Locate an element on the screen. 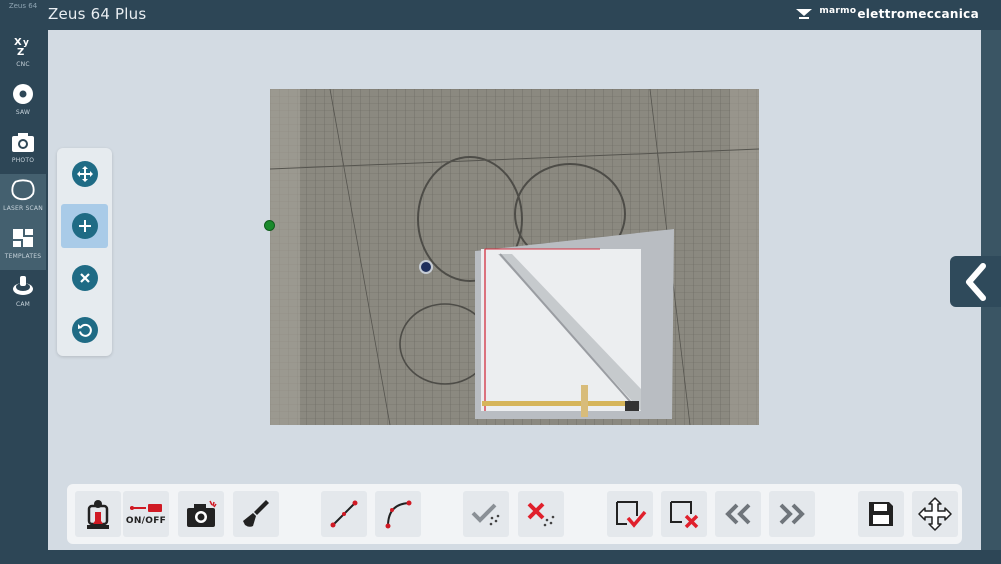 The height and width of the screenshot is (564, 1001). brand-prefix: marmo is located at coordinates (838, 11).